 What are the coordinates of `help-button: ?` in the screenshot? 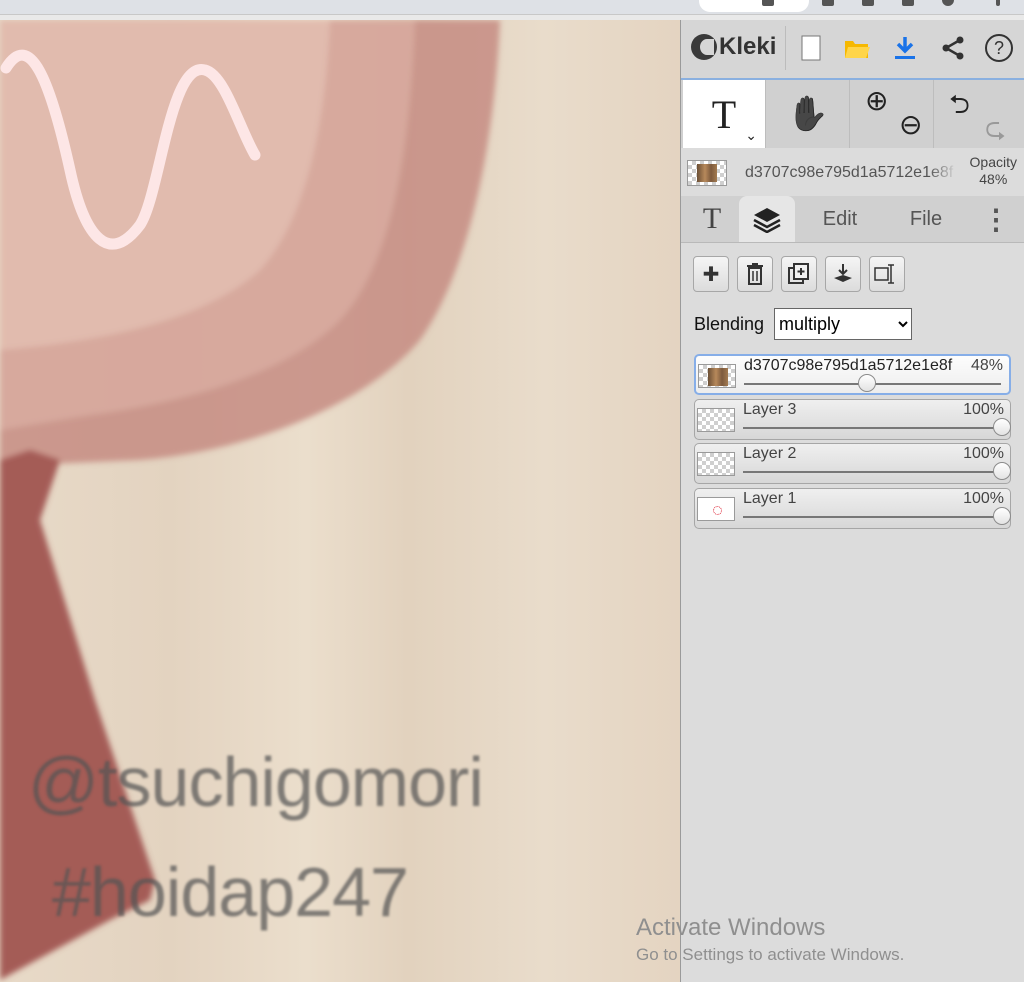 It's located at (999, 48).